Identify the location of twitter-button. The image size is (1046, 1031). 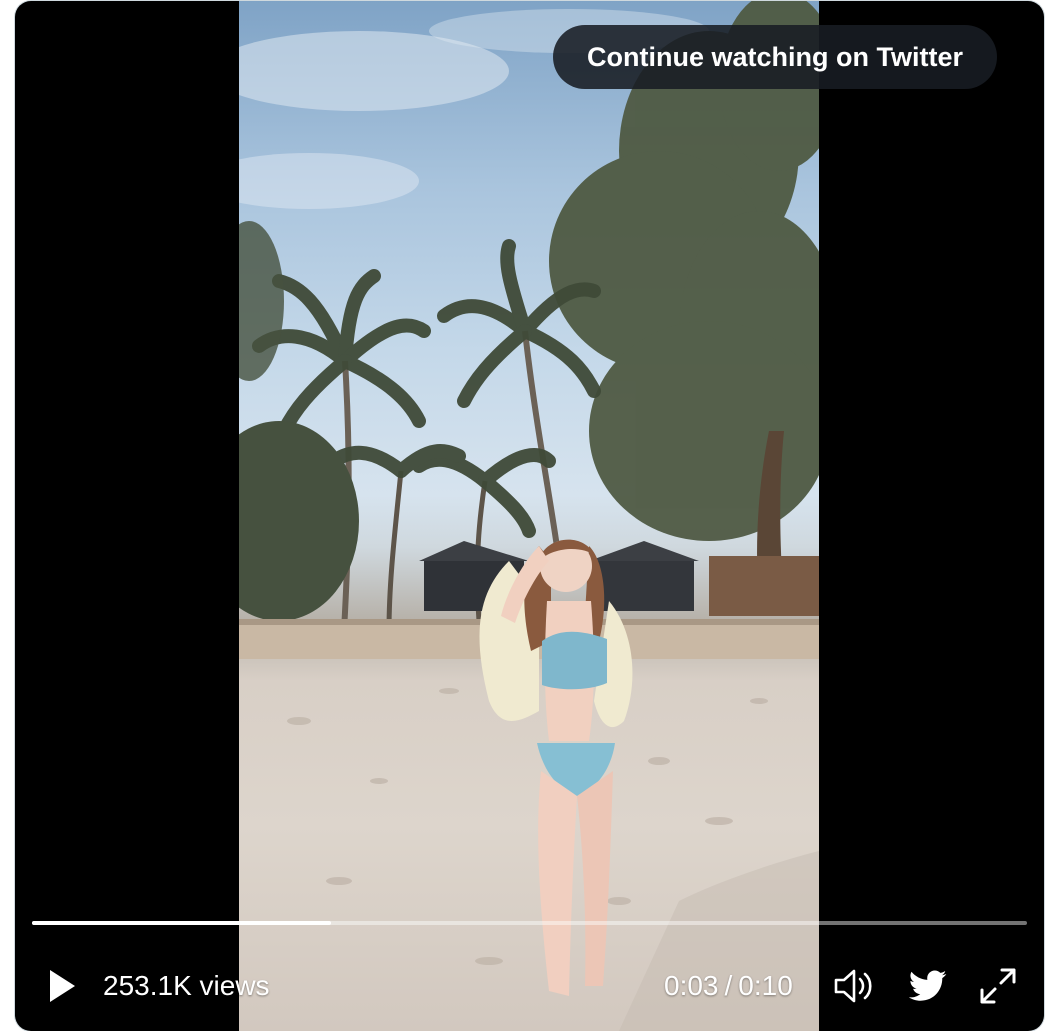
(928, 986).